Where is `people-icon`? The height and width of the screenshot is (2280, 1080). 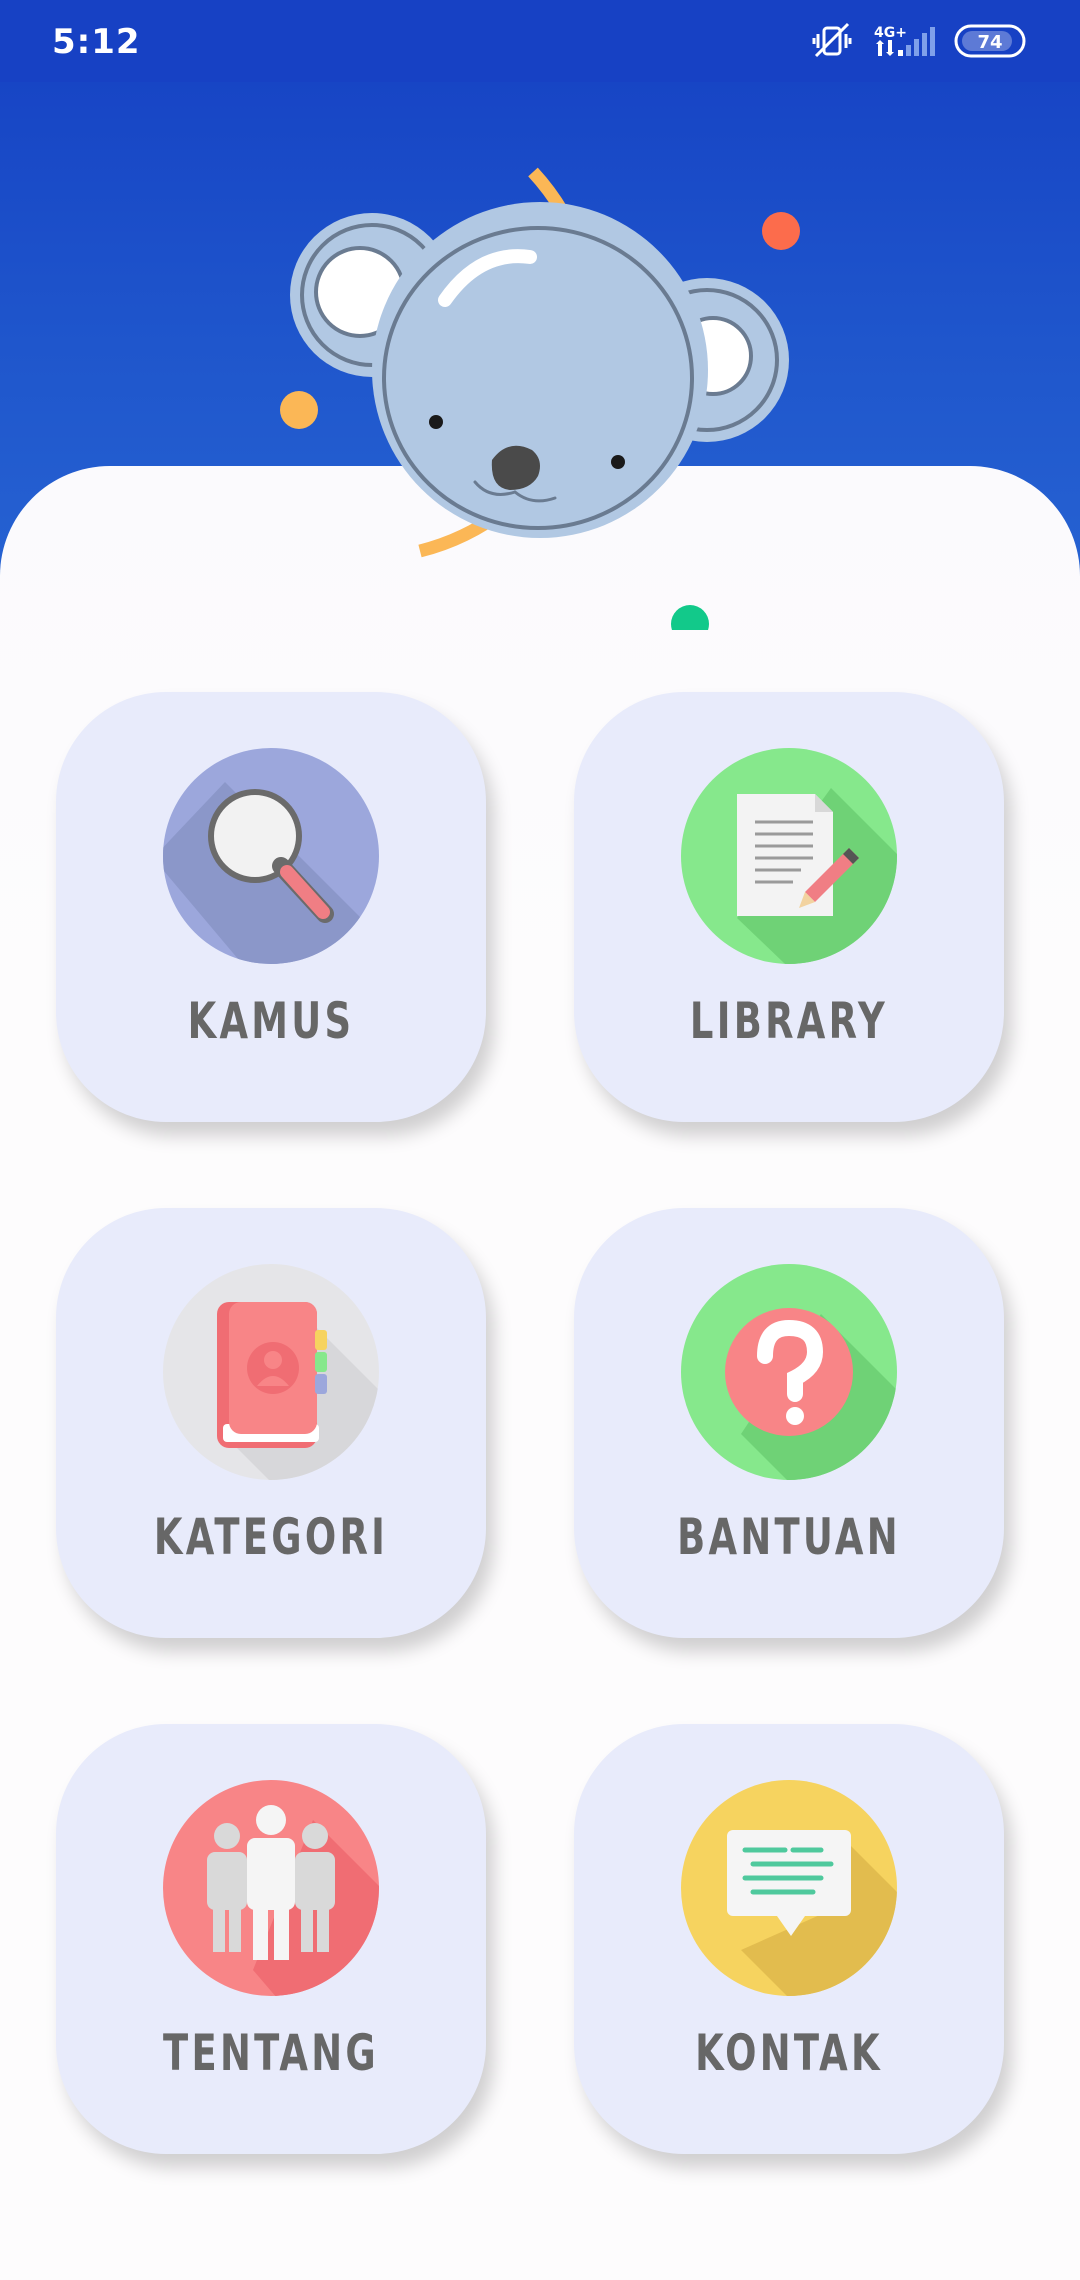 people-icon is located at coordinates (271, 1888).